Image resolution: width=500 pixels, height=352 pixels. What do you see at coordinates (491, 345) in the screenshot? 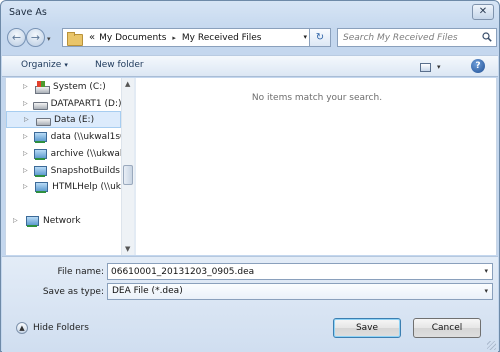
I see `resize-grip` at bounding box center [491, 345].